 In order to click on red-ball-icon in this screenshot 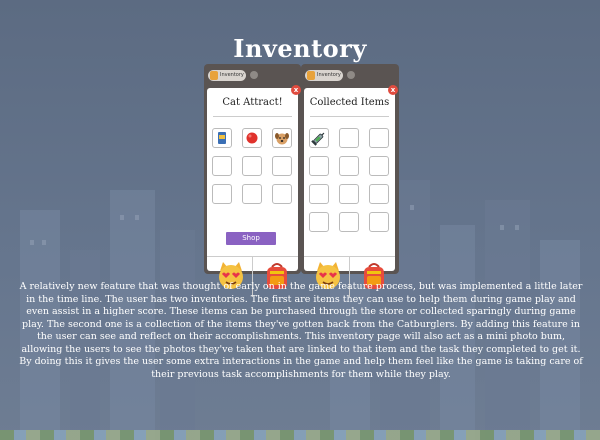, I will do `click(252, 138)`.